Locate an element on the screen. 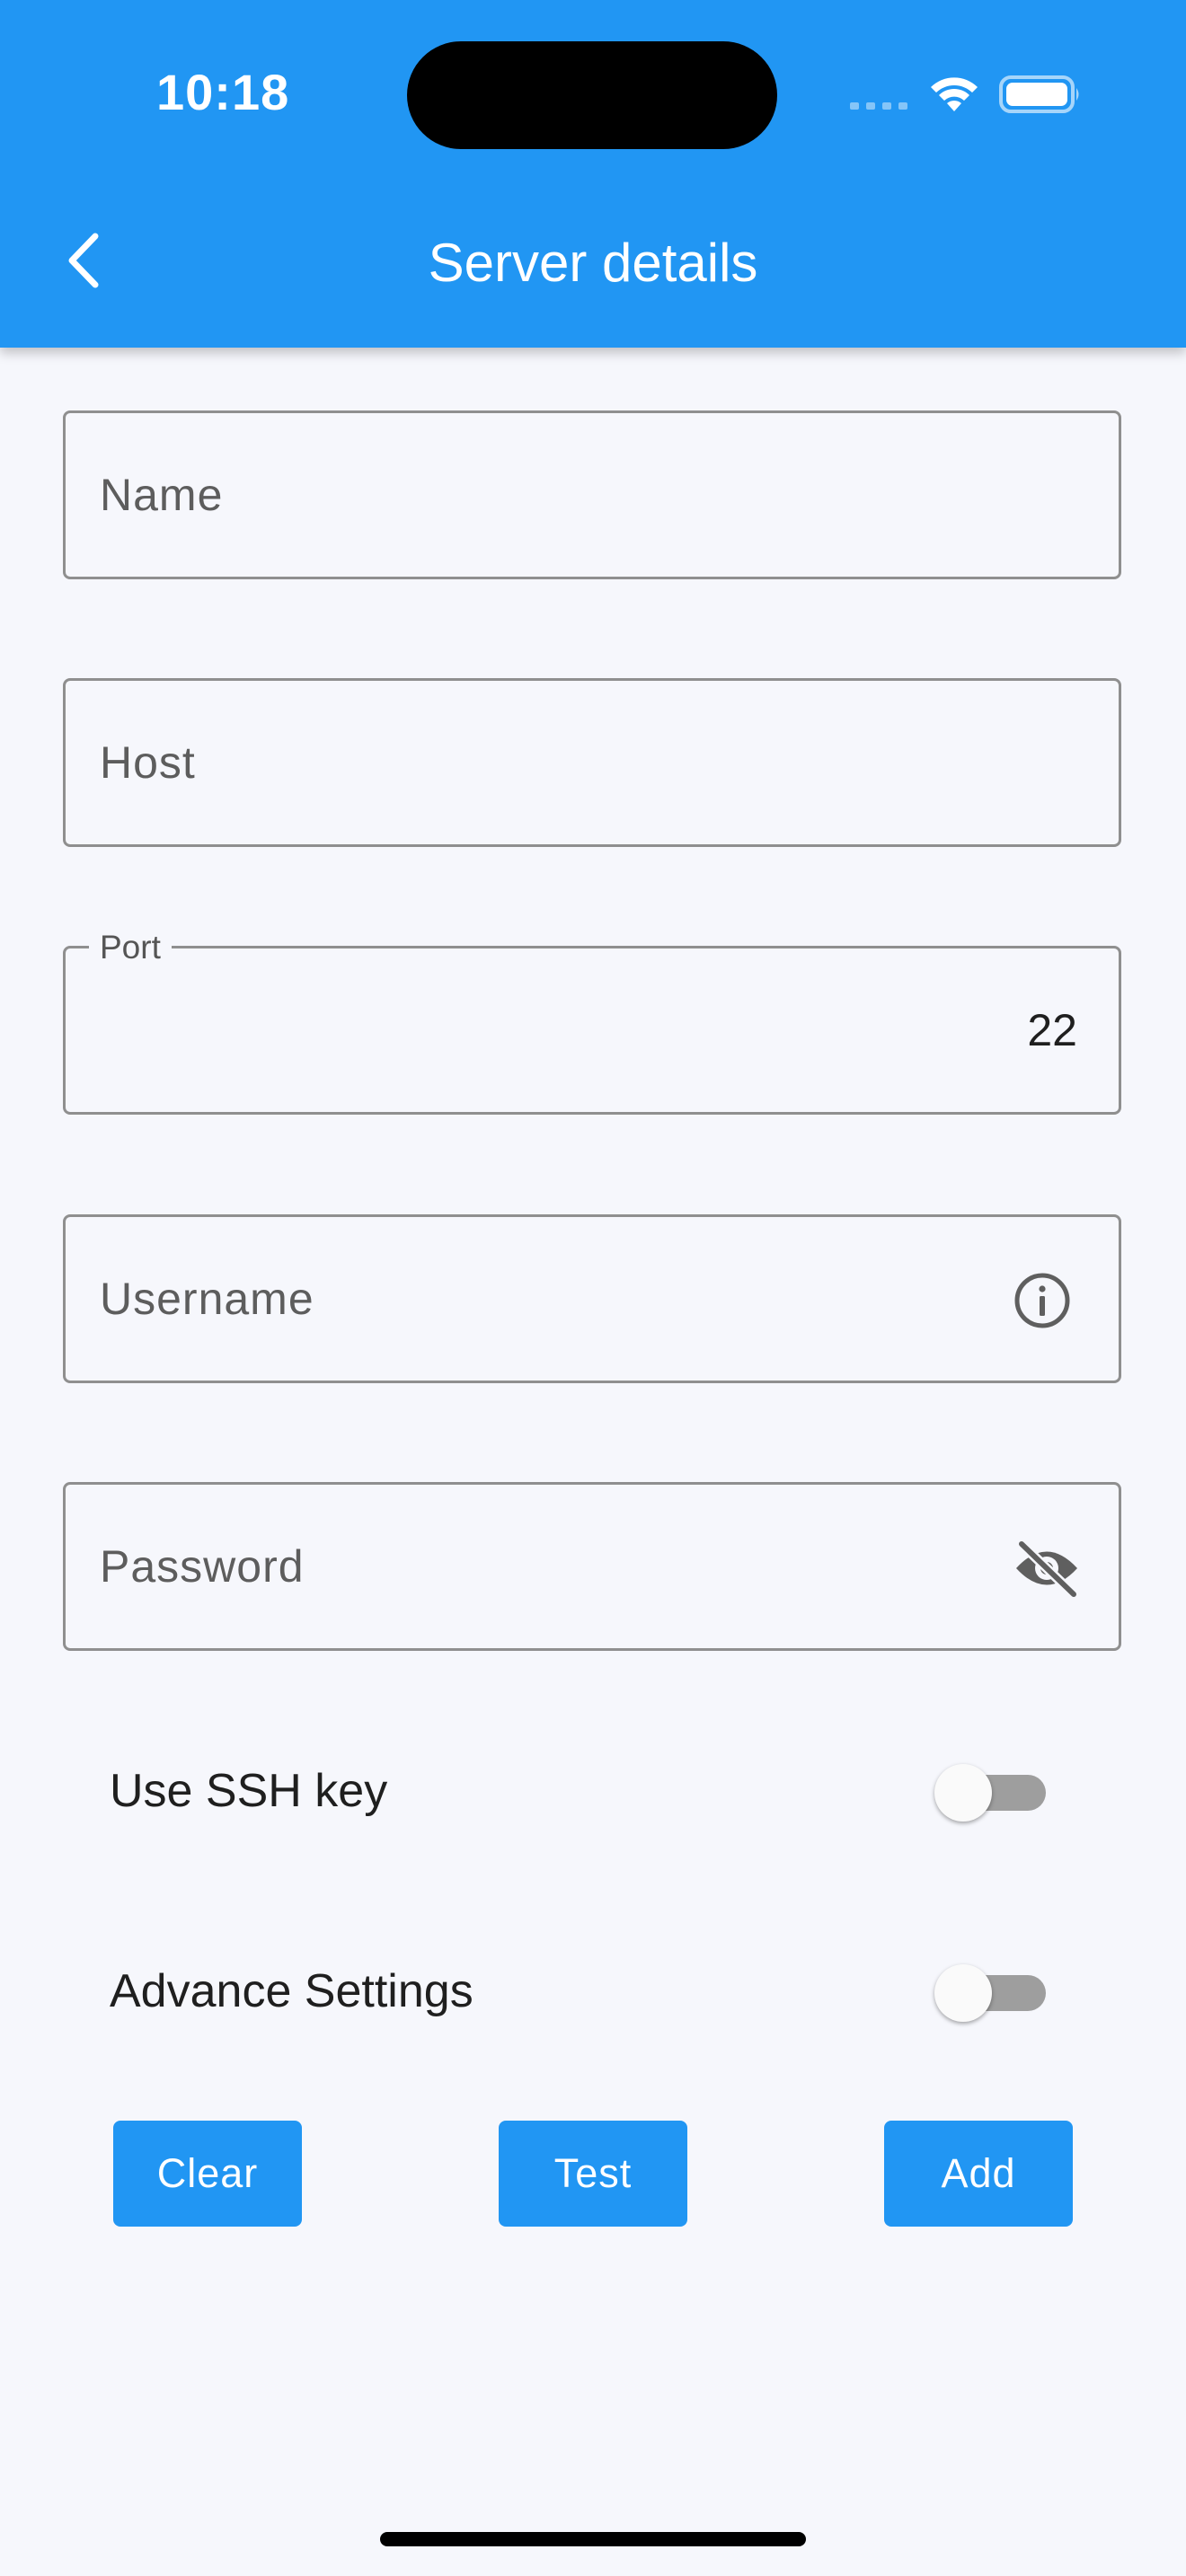  port-label: Port is located at coordinates (130, 947).